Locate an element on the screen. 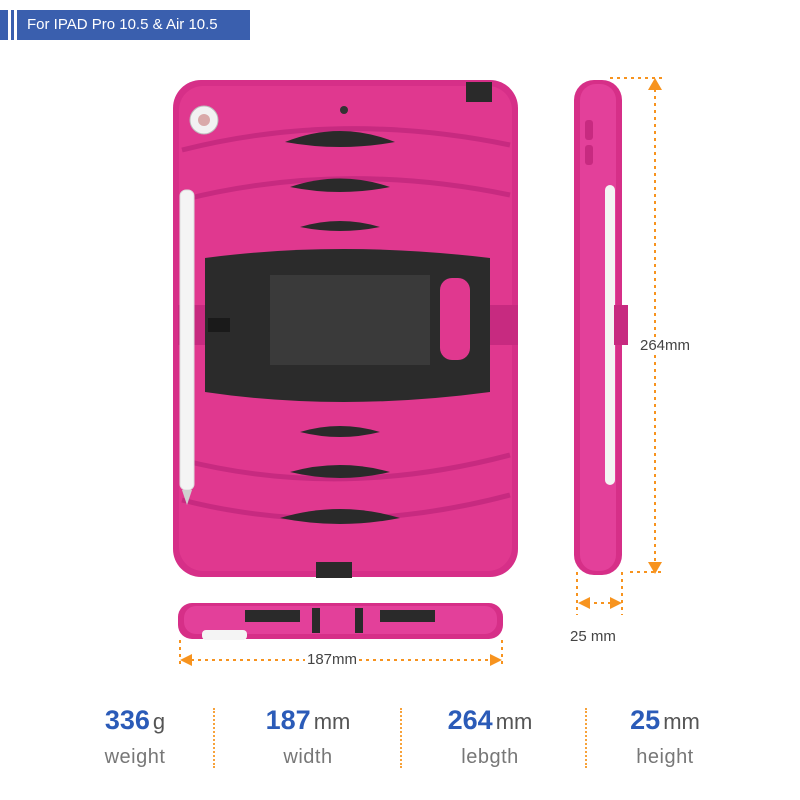  spec-separator is located at coordinates (214, 738).